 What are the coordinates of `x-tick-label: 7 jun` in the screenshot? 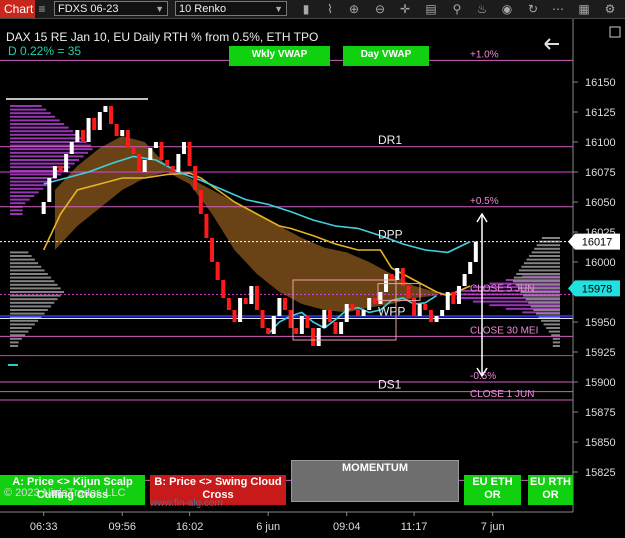 It's located at (493, 527).